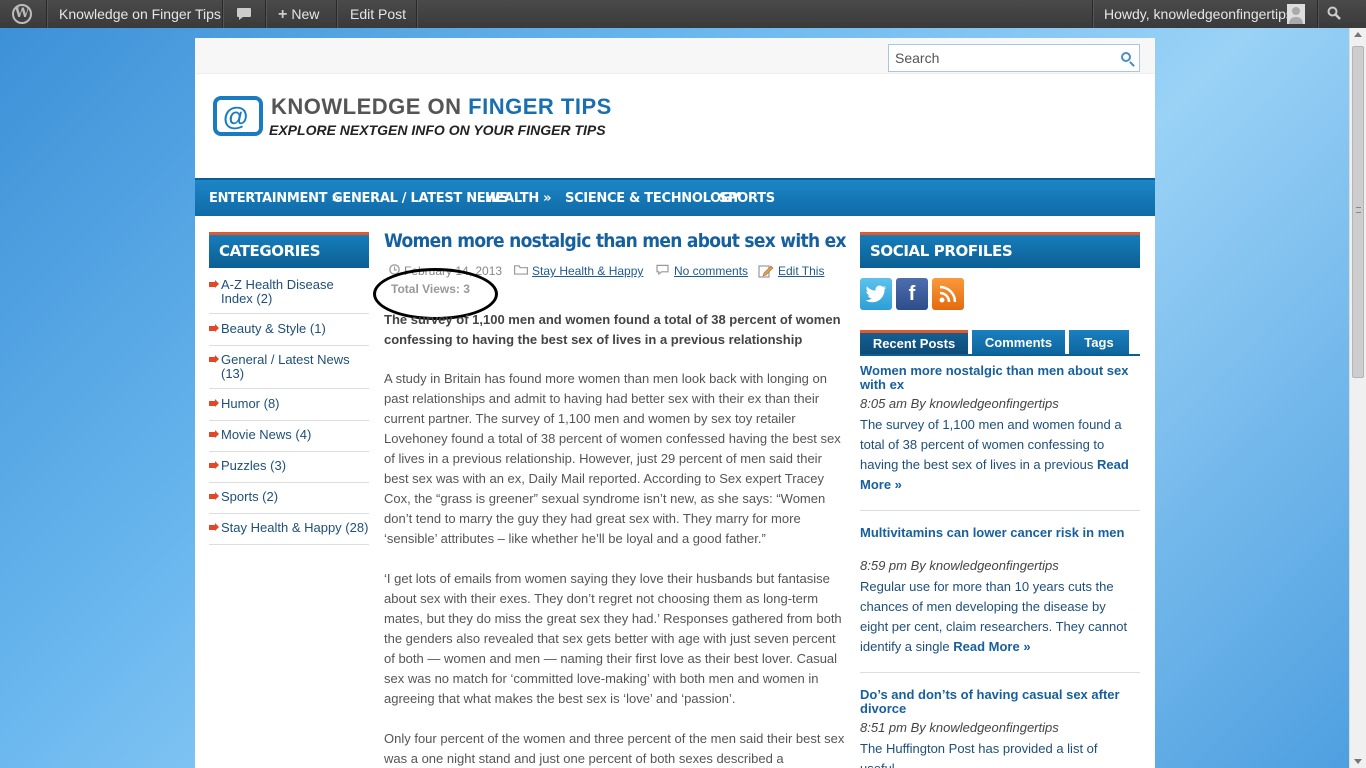 The image size is (1366, 768). I want to click on edit-post-link: Edit Post, so click(378, 14).